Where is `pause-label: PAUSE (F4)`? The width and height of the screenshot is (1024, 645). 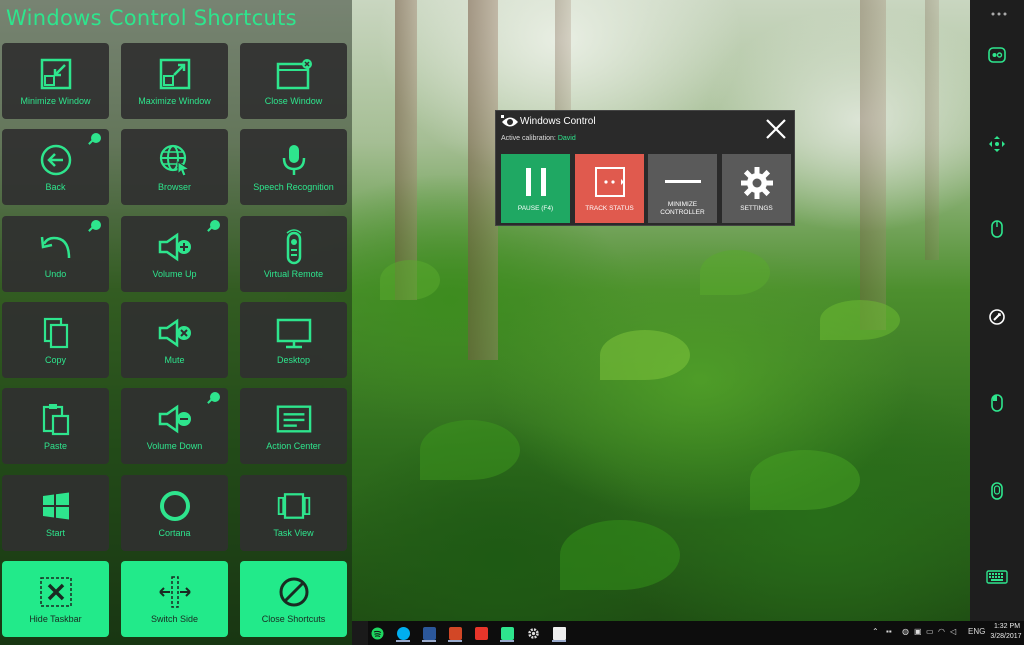
pause-label: PAUSE (F4) is located at coordinates (535, 208).